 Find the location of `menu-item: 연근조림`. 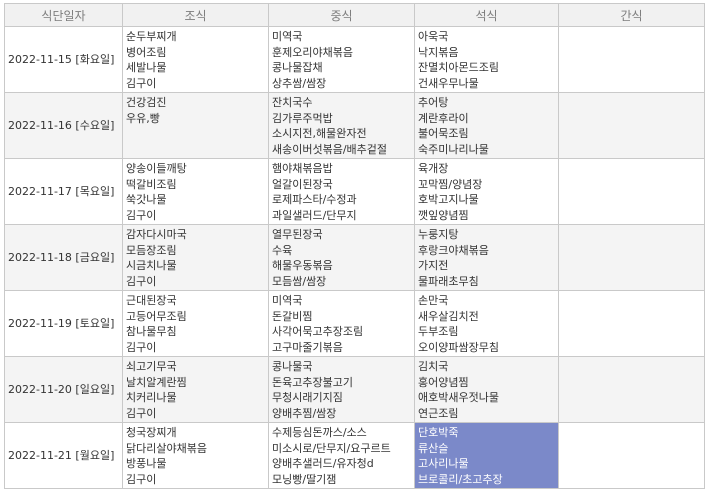

menu-item: 연근조림 is located at coordinates (438, 413).